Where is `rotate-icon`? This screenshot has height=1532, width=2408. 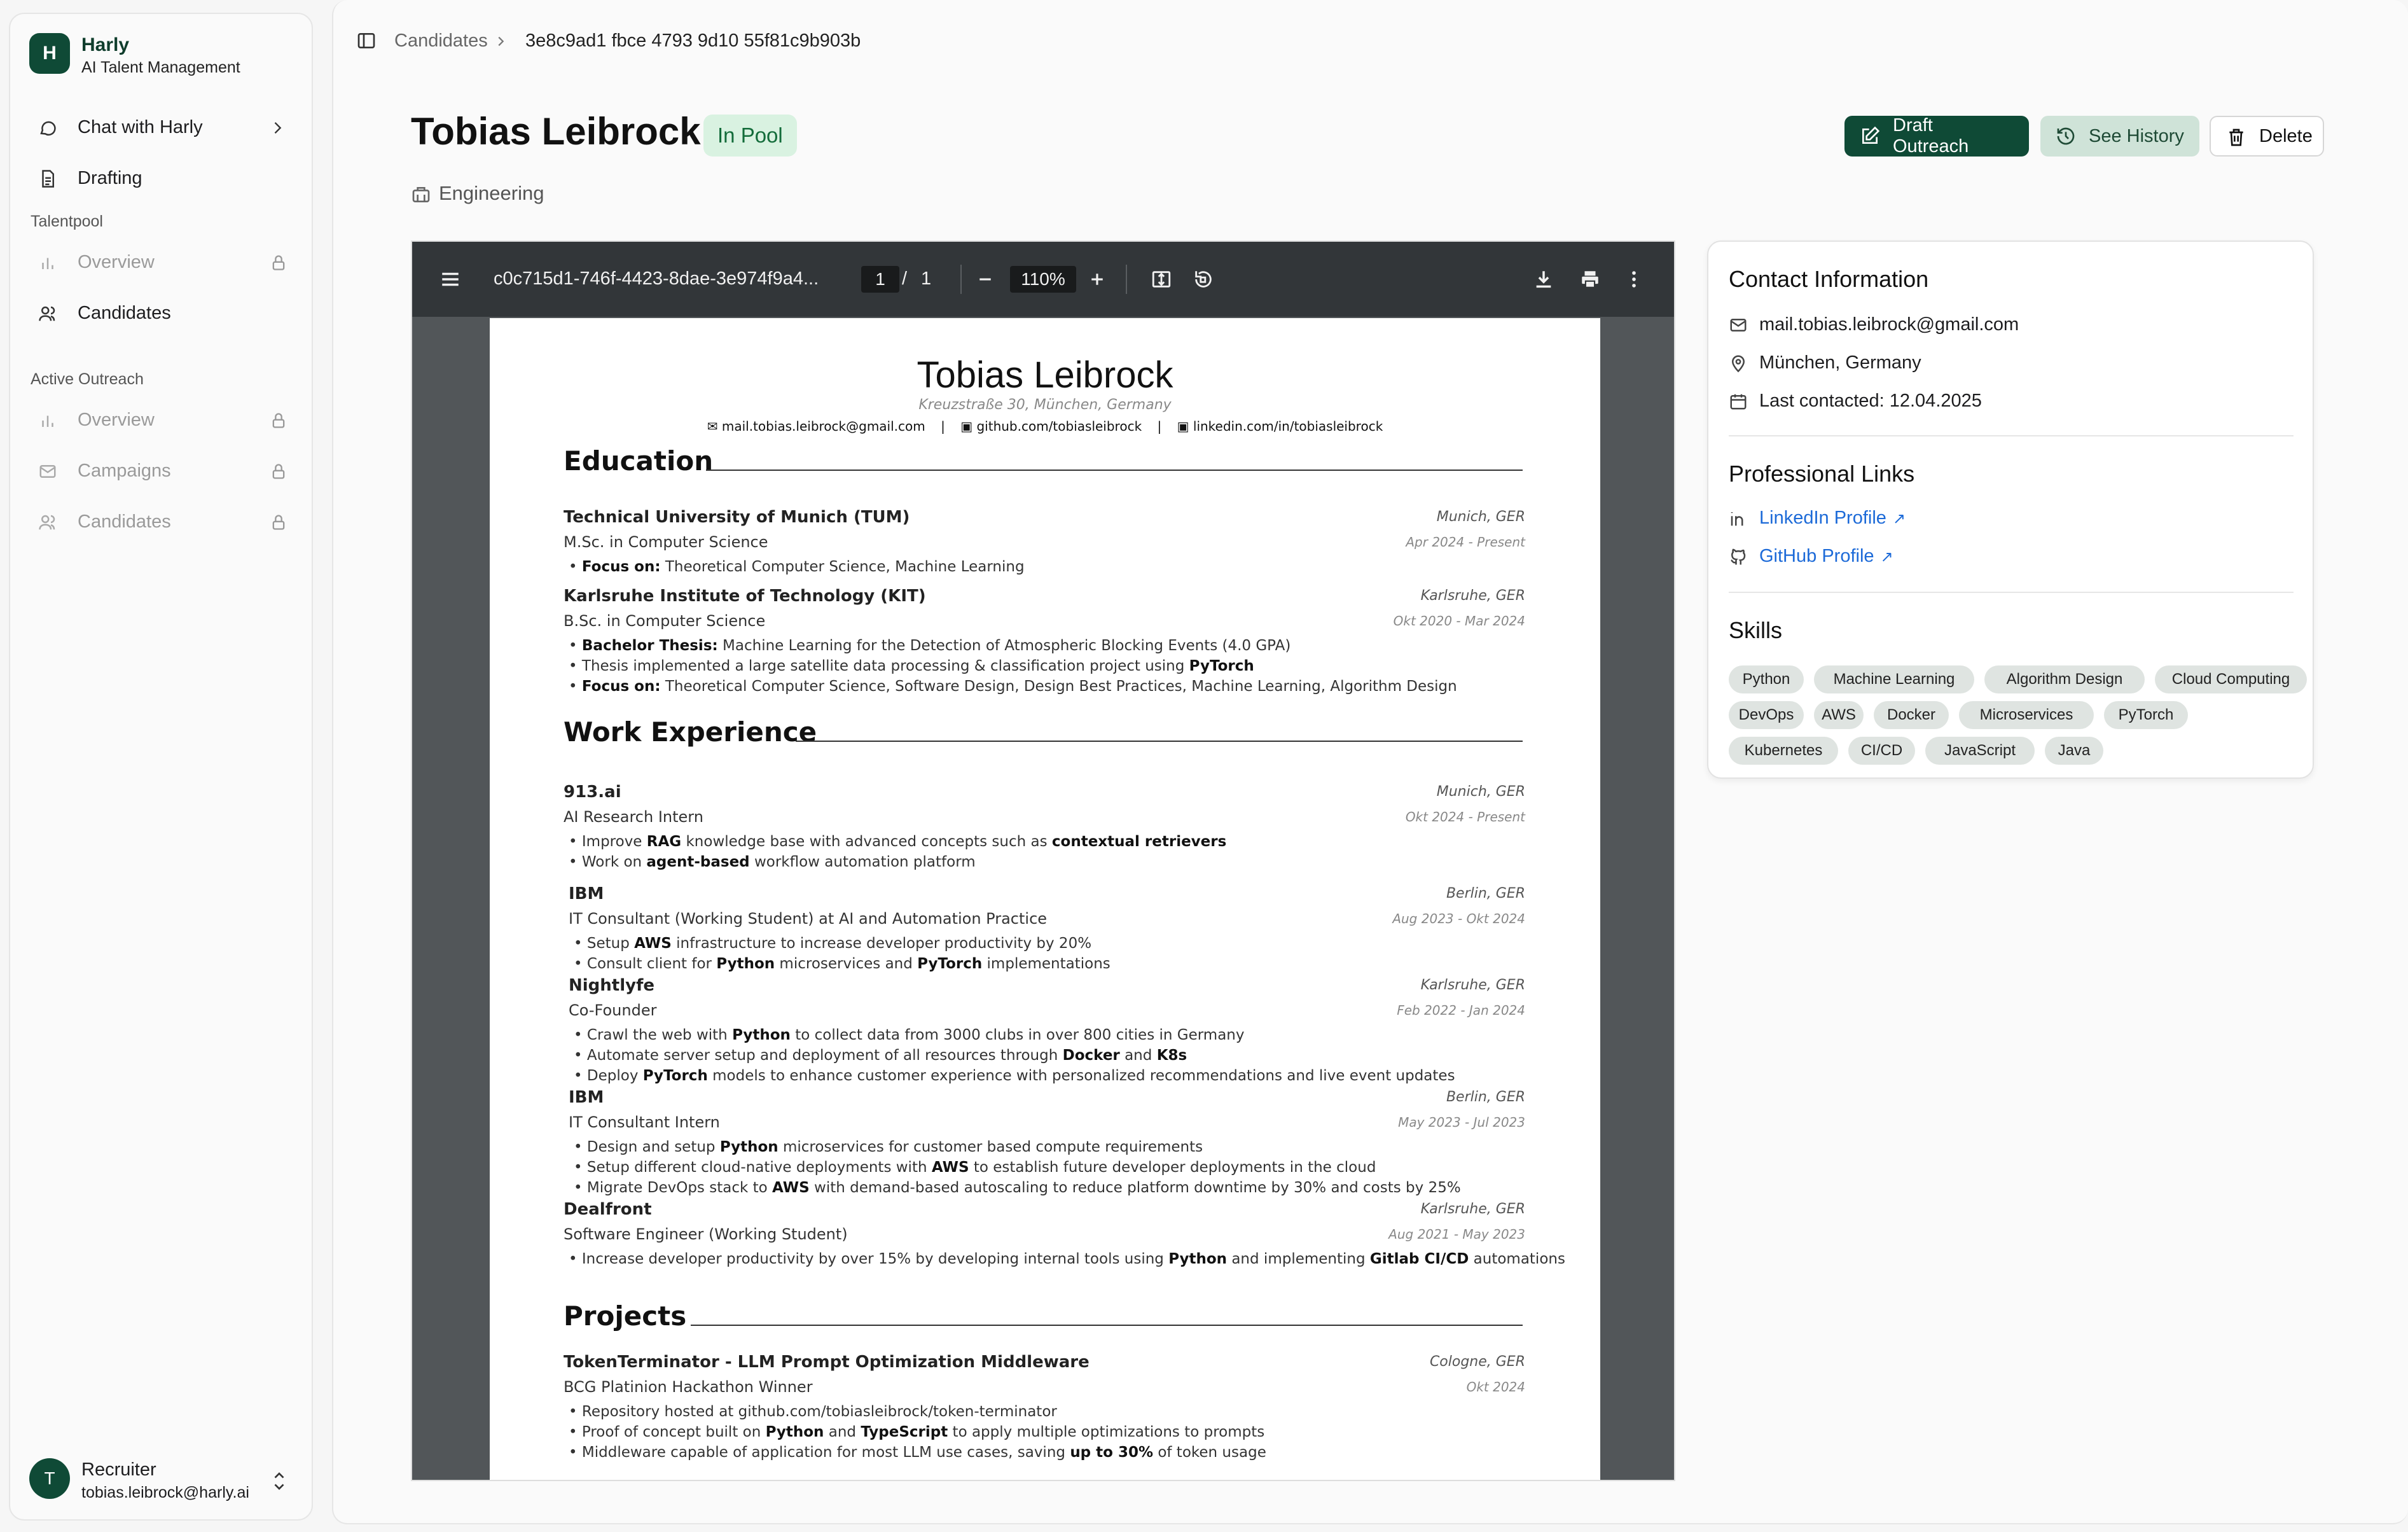 rotate-icon is located at coordinates (1203, 279).